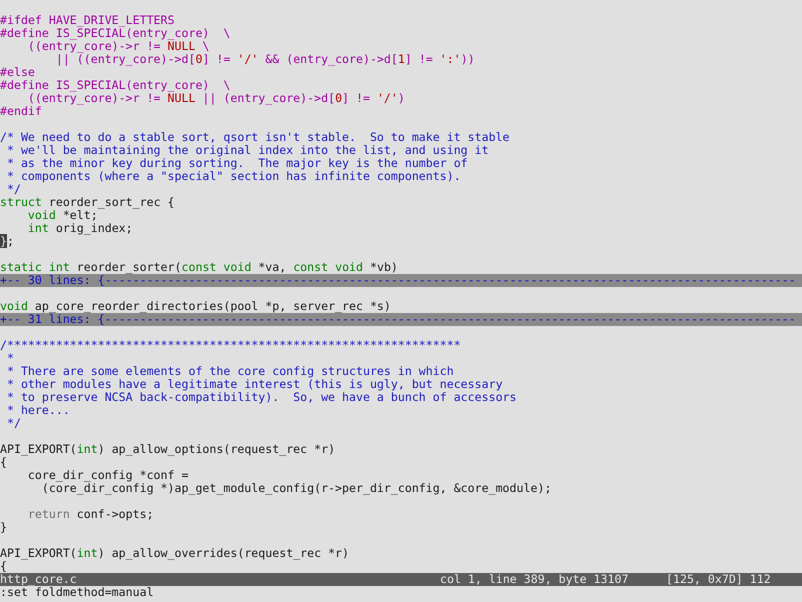 The width and height of the screenshot is (802, 602). I want to click on code-line: API_EXPORT(int) ap_allow_options(request_rec *r), so click(168, 449).